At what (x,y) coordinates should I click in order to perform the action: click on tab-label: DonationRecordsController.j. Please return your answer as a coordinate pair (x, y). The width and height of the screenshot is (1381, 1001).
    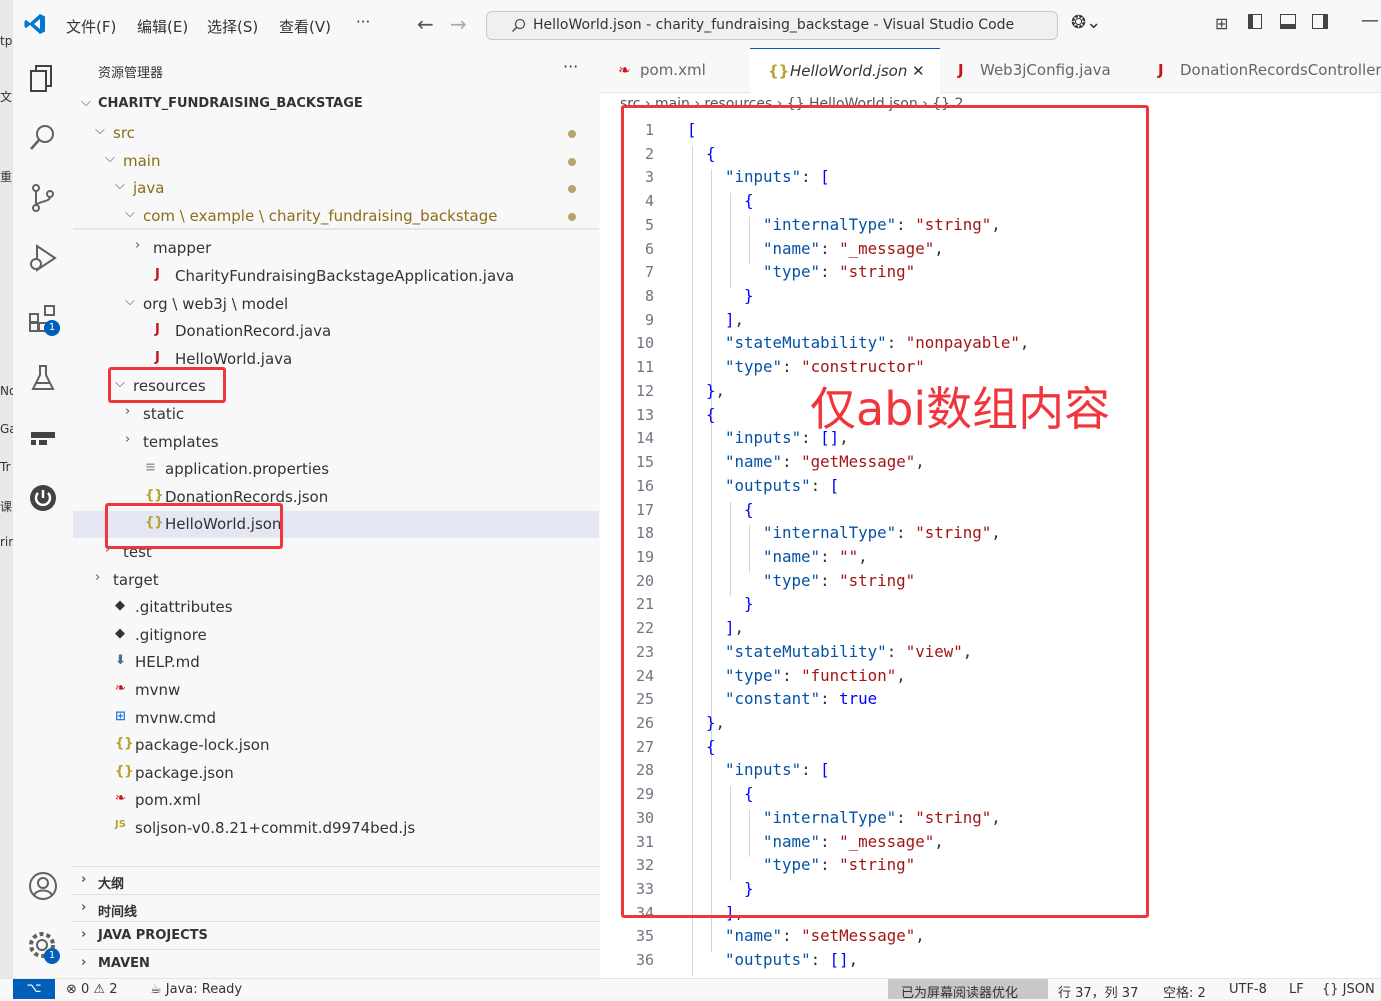
    Looking at the image, I should click on (1280, 70).